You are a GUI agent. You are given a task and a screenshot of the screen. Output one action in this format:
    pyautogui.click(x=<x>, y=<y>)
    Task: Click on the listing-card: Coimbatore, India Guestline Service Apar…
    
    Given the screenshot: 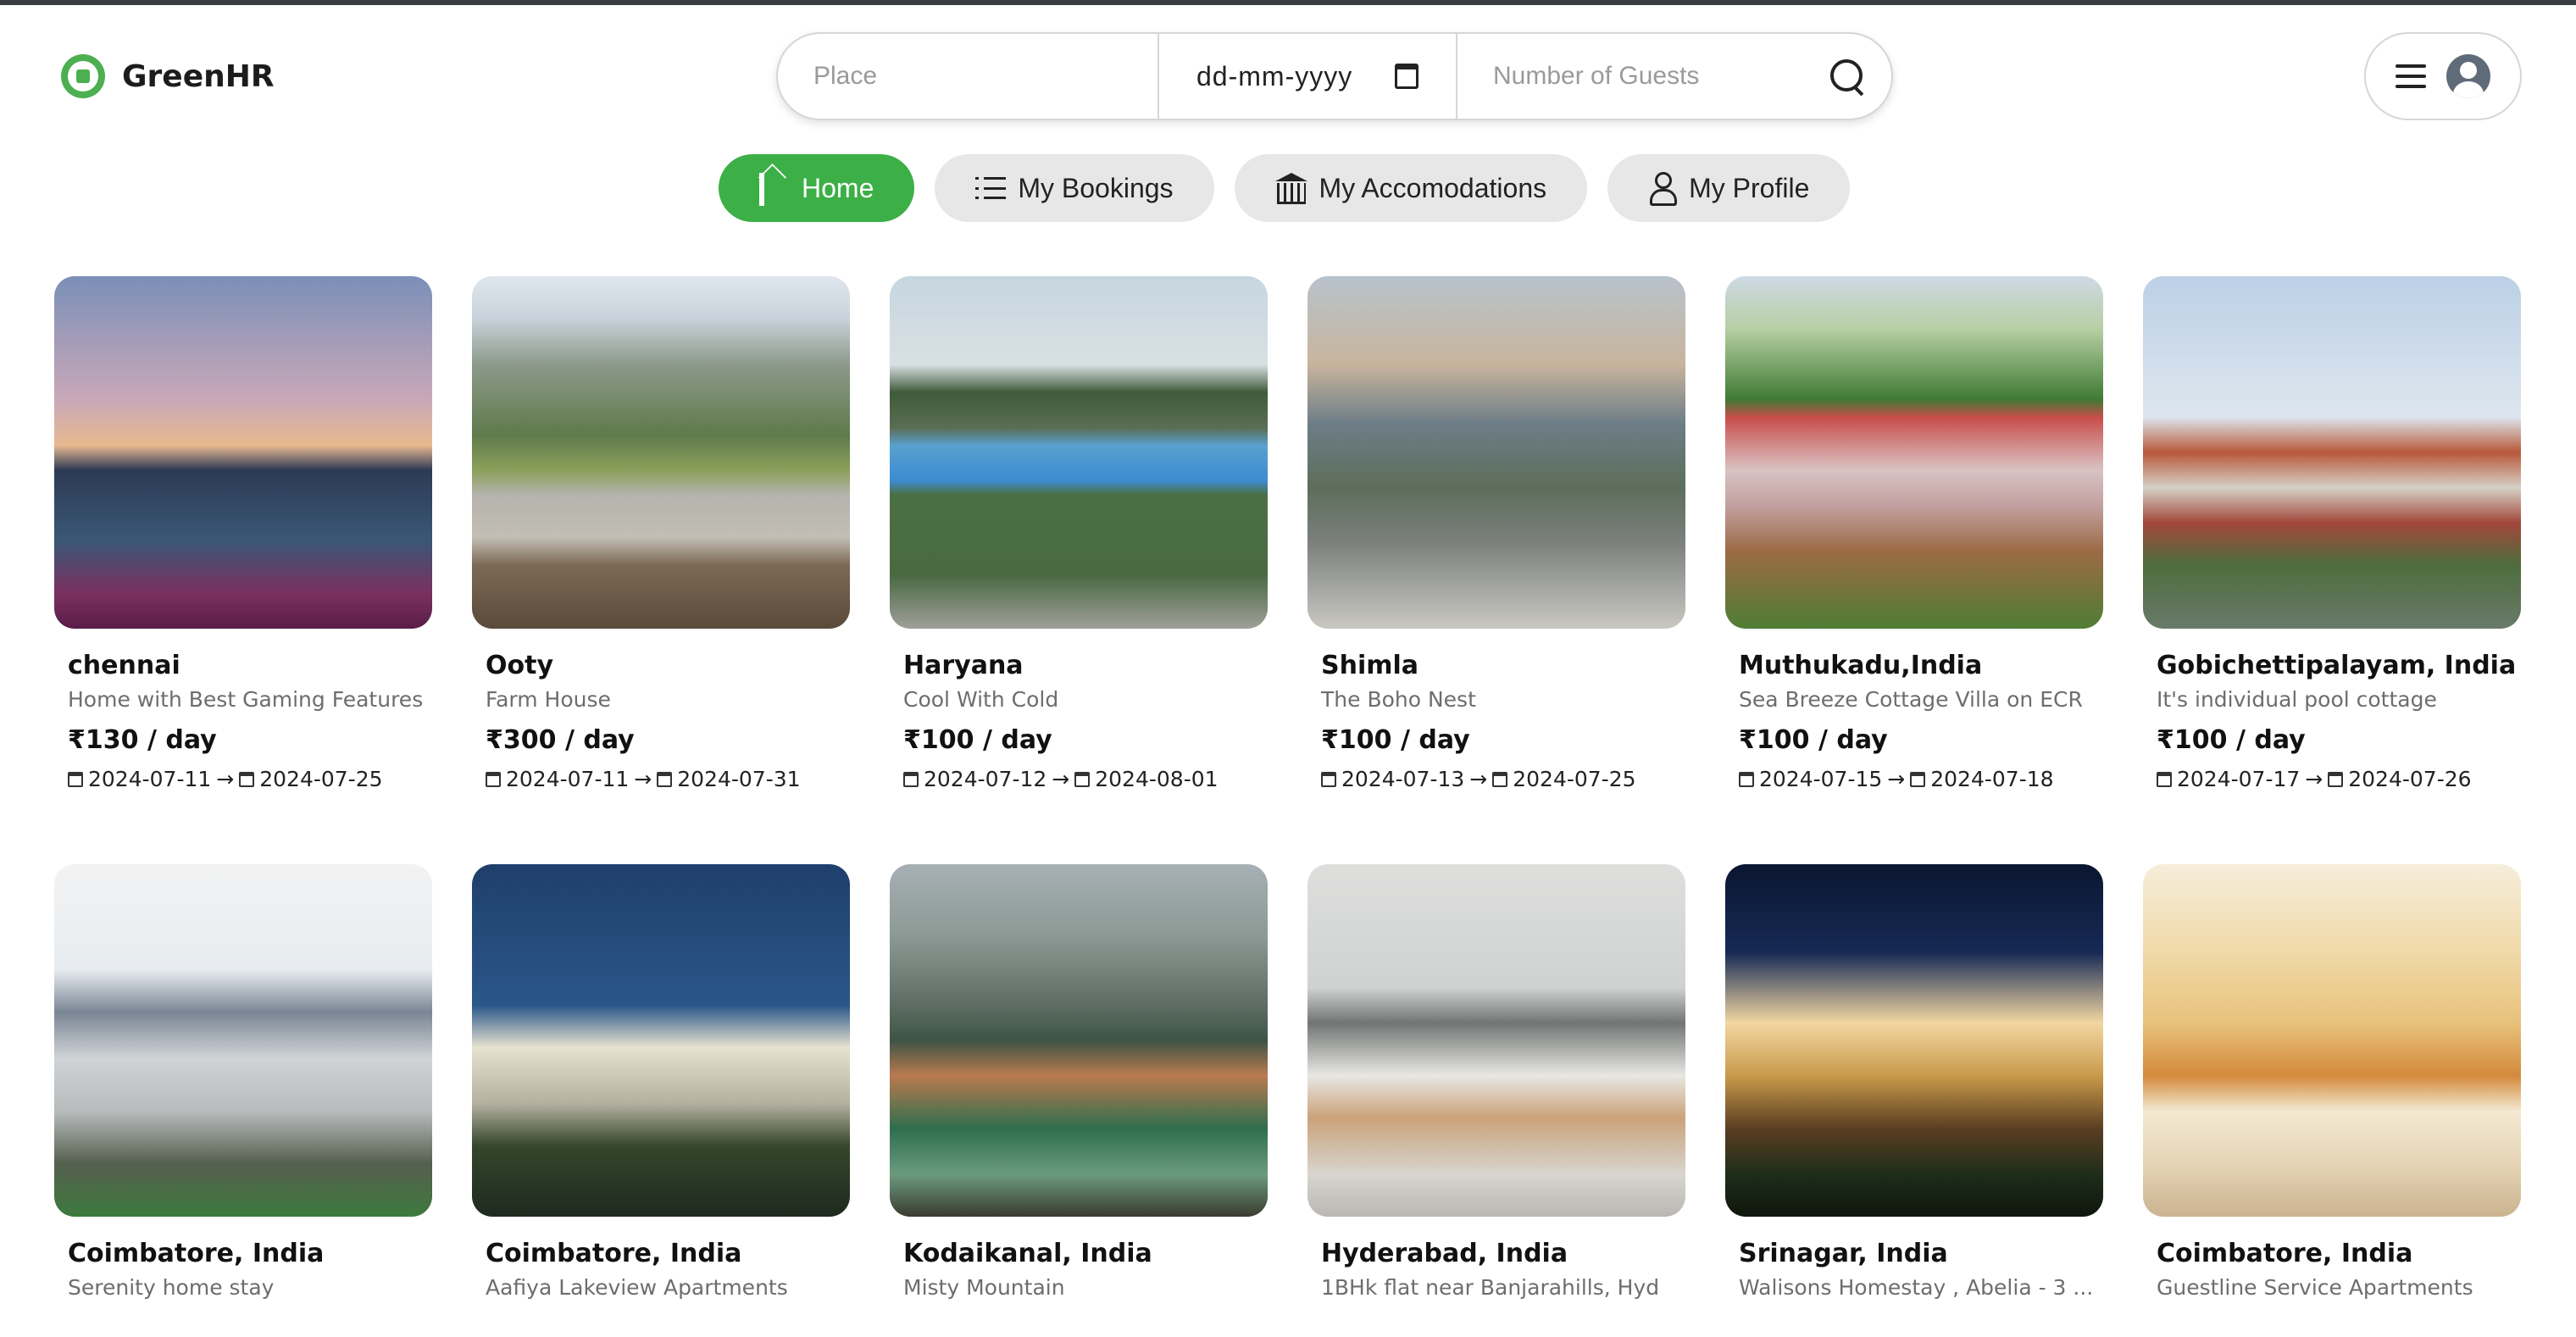 What is the action you would take?
    pyautogui.click(x=2332, y=1082)
    